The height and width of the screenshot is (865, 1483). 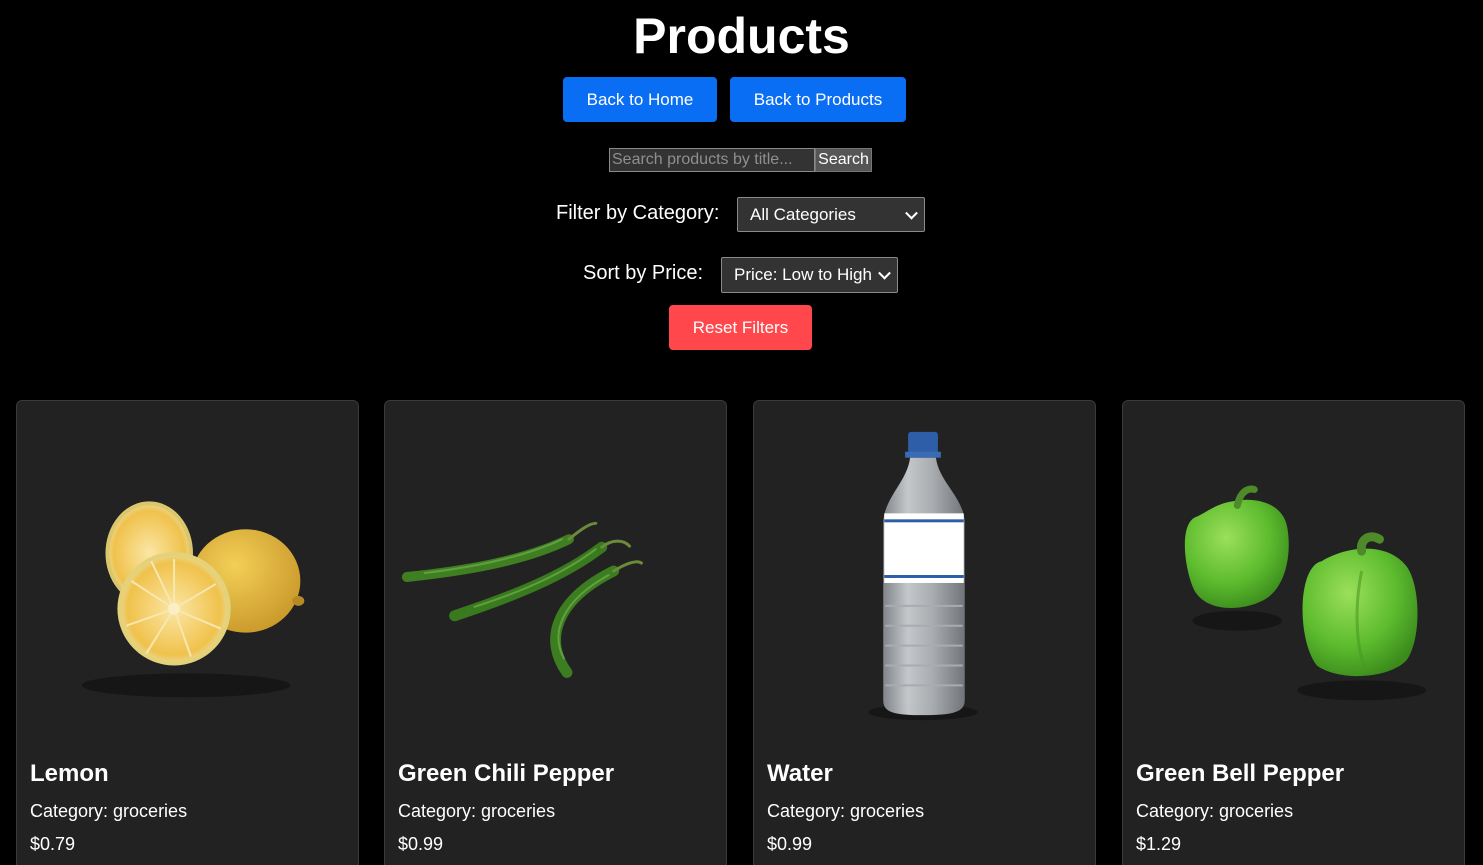 What do you see at coordinates (643, 273) in the screenshot?
I see `sort-price-label: Sort by Price:` at bounding box center [643, 273].